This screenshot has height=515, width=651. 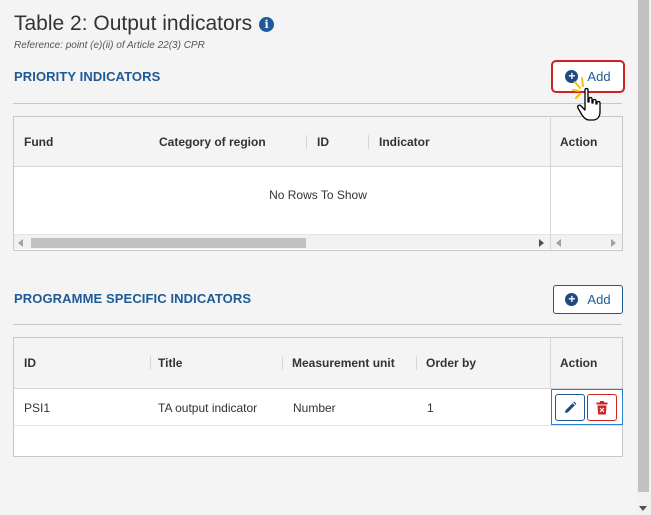 I want to click on priority-grid-hscroll, so click(x=282, y=241).